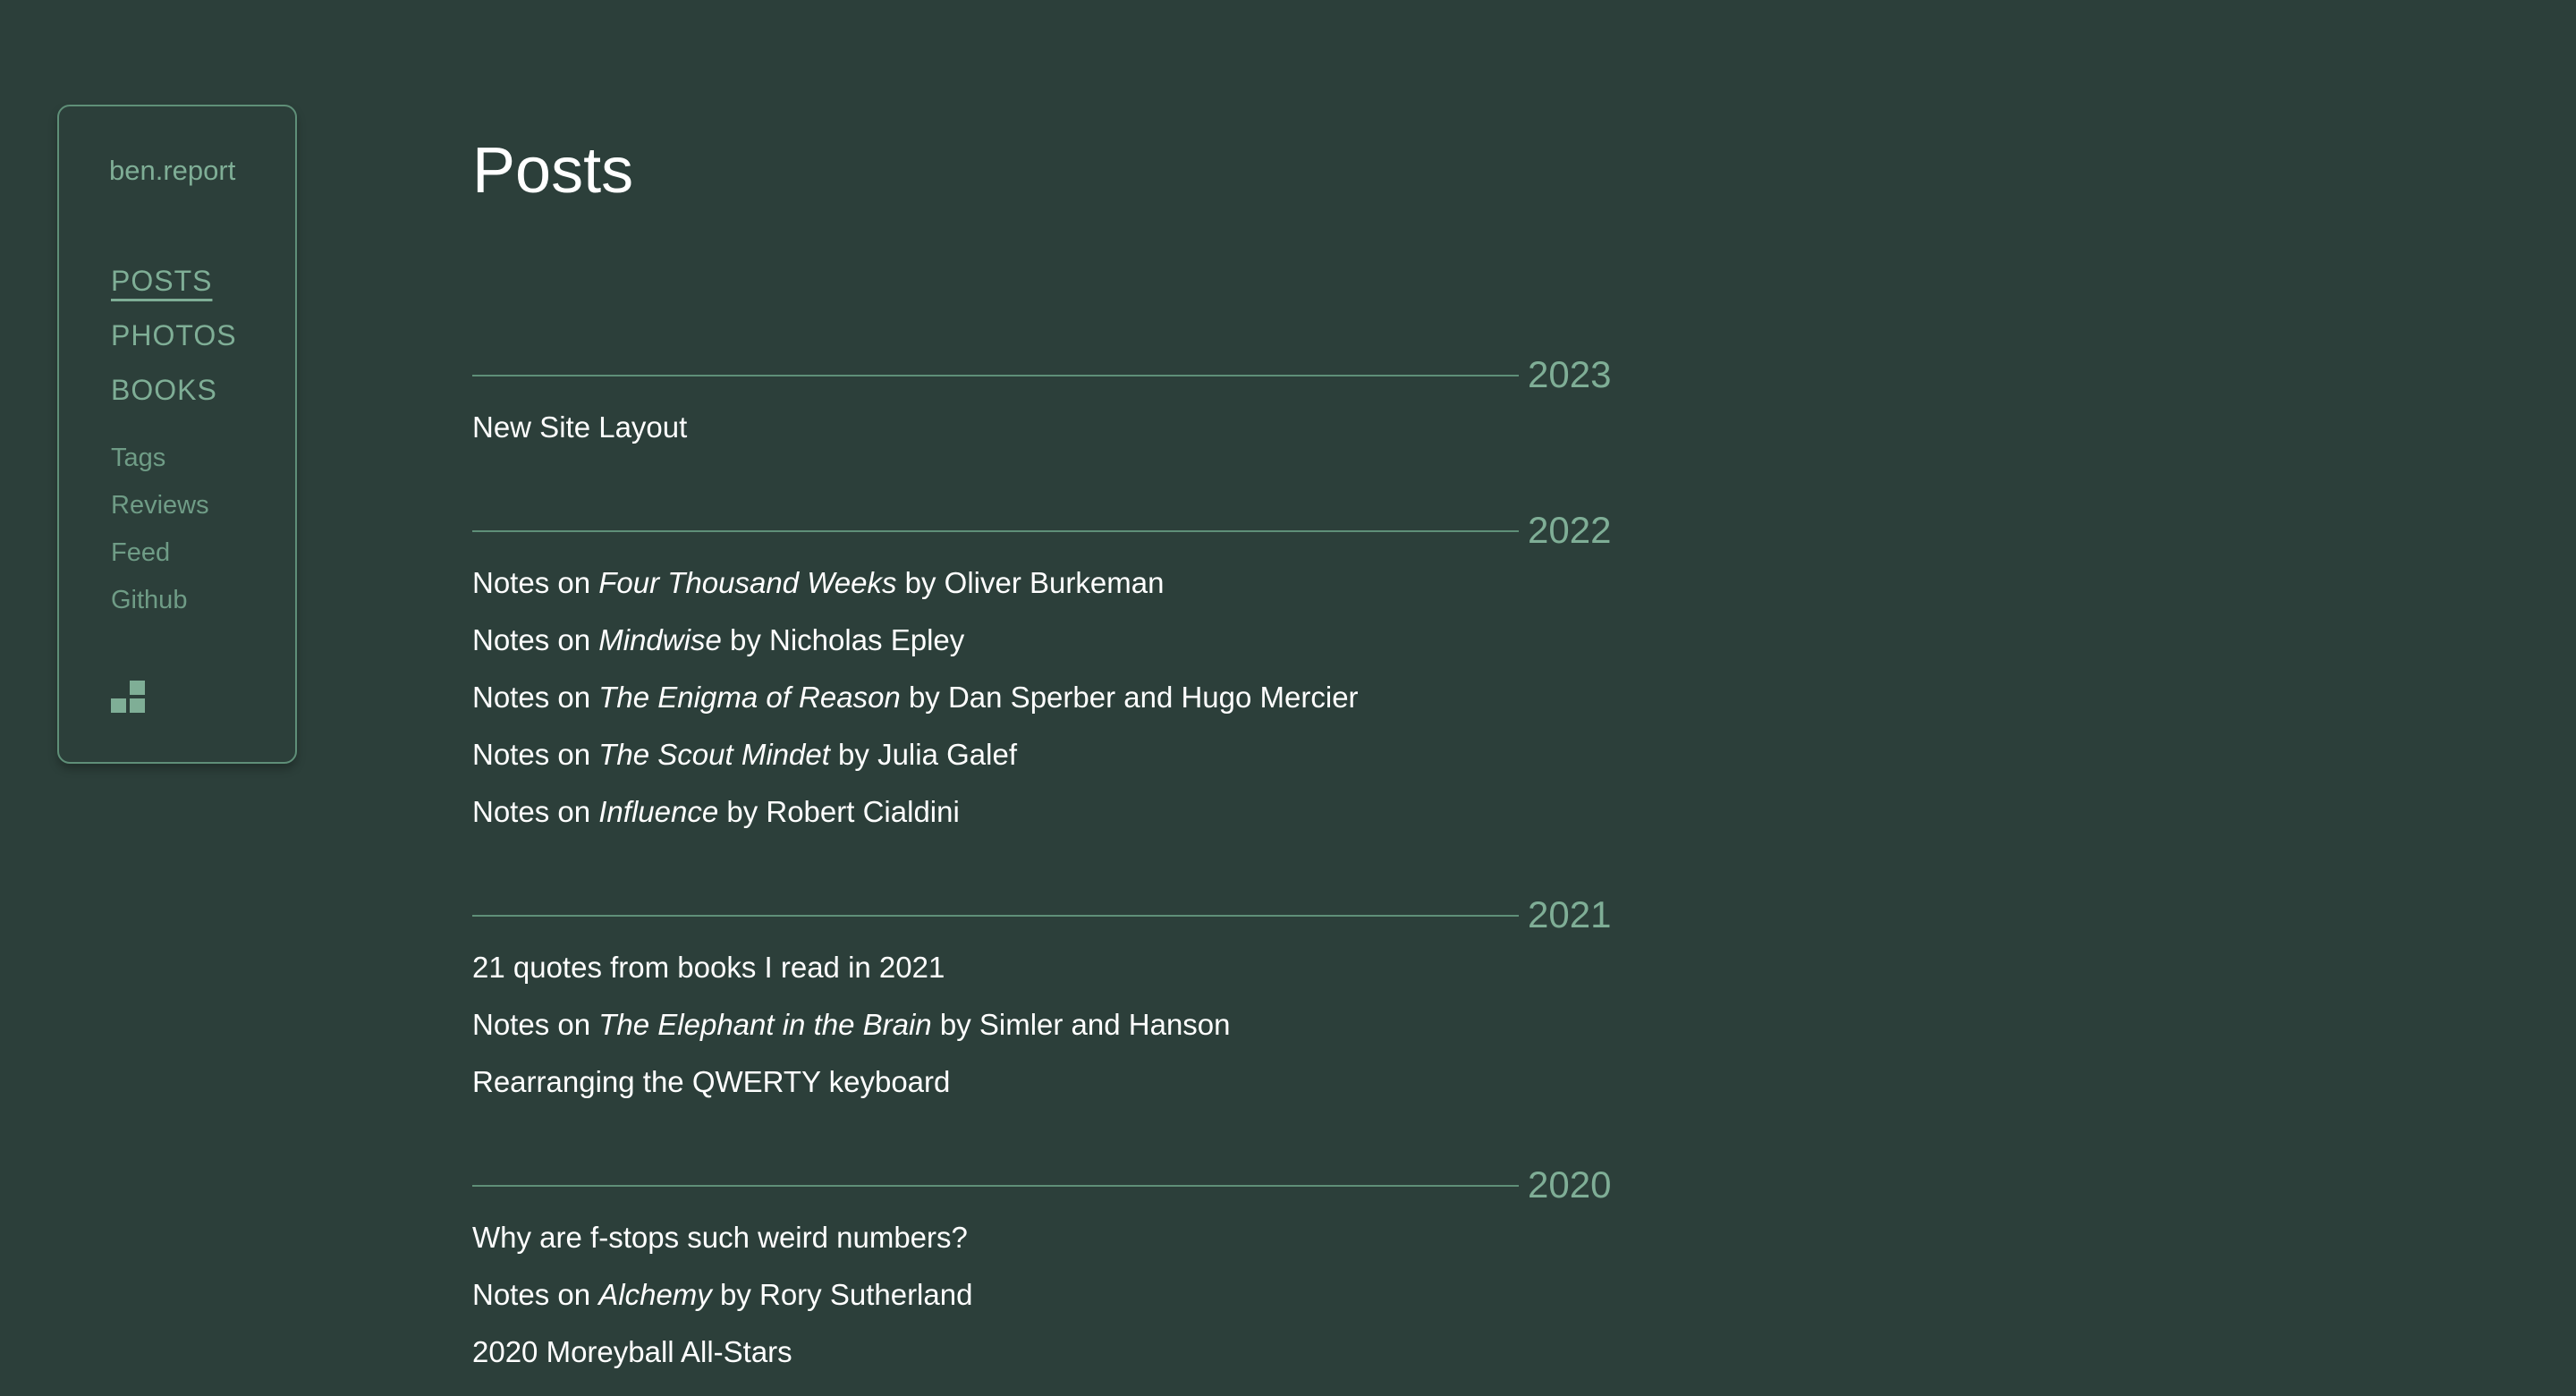 The image size is (2576, 1396). Describe the element at coordinates (1570, 1184) in the screenshot. I see `year-label: 2020` at that location.